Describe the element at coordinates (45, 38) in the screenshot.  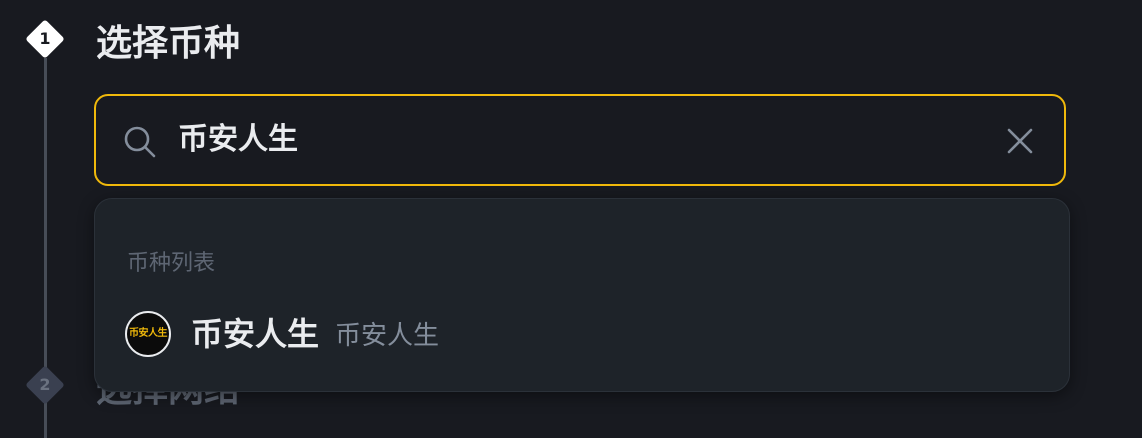
I see `step-1-number: 1` at that location.